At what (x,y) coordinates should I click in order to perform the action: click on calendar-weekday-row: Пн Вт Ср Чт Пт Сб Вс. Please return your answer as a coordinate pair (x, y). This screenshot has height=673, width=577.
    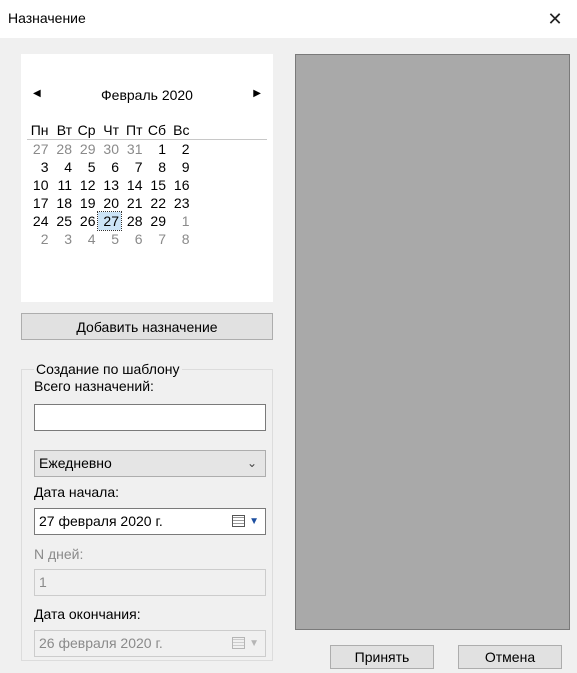
    Looking at the image, I should click on (147, 130).